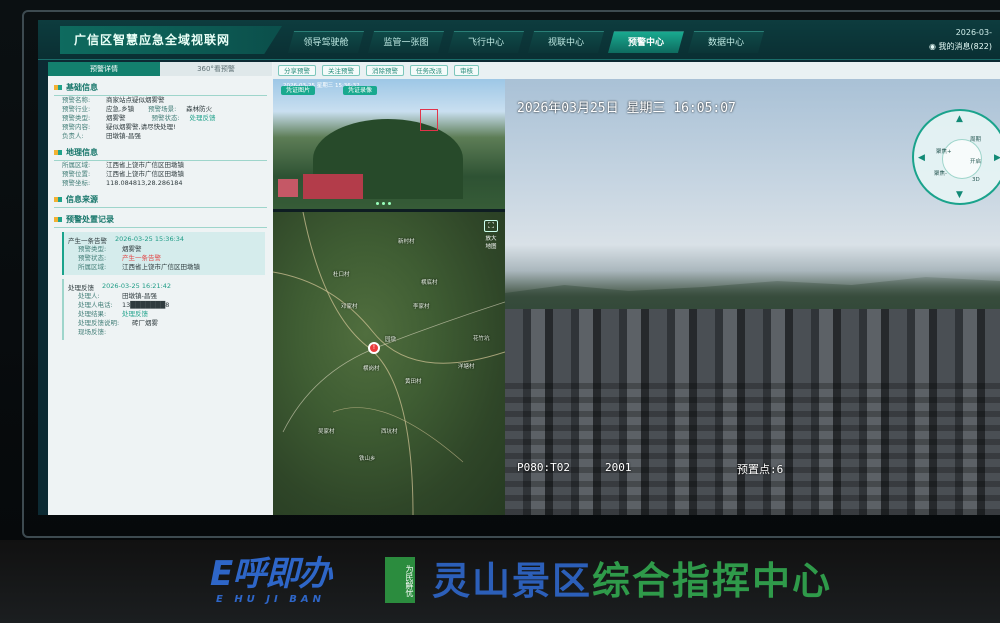 This screenshot has width=1000, height=623. I want to click on nav-warning-center: 预警中心, so click(646, 42).